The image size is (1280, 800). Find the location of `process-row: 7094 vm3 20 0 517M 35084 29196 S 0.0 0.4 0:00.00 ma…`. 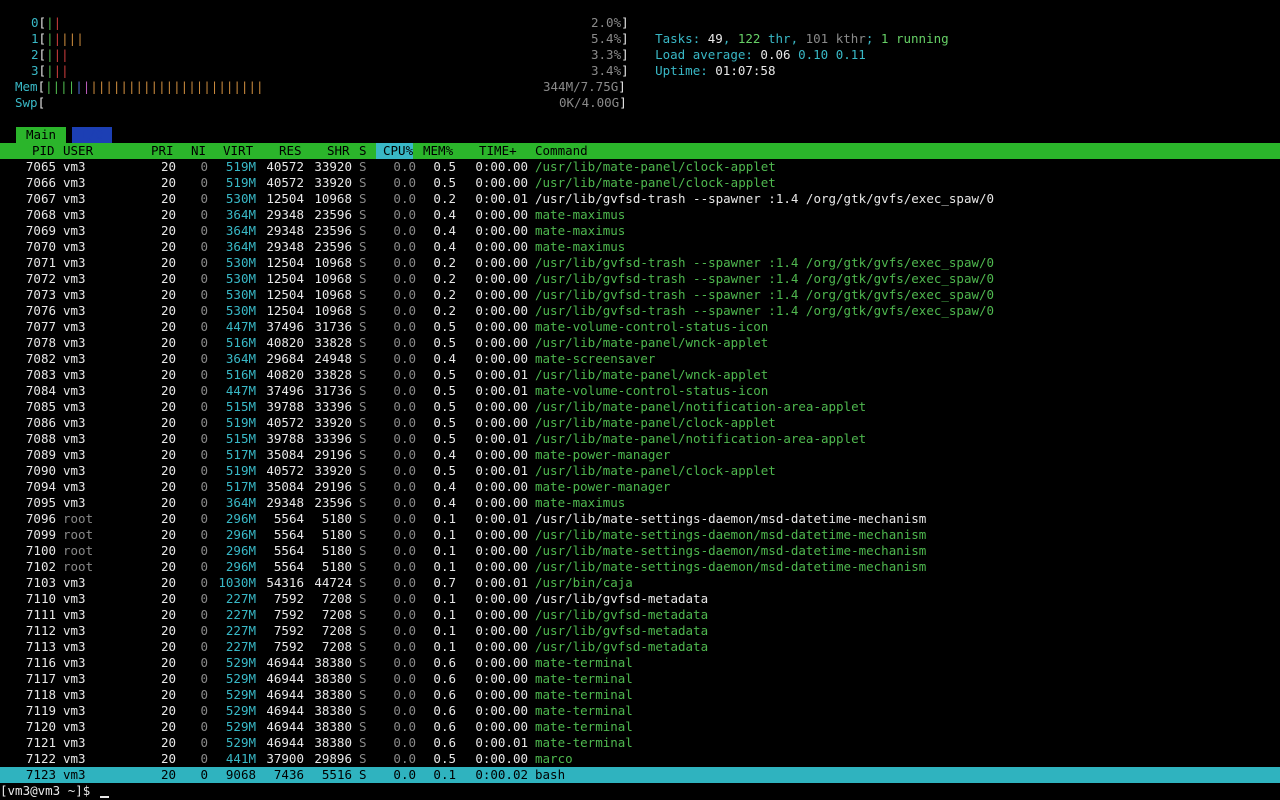

process-row: 7094 vm3 20 0 517M 35084 29196 S 0.0 0.4 0:00.00 ma… is located at coordinates (640, 487).